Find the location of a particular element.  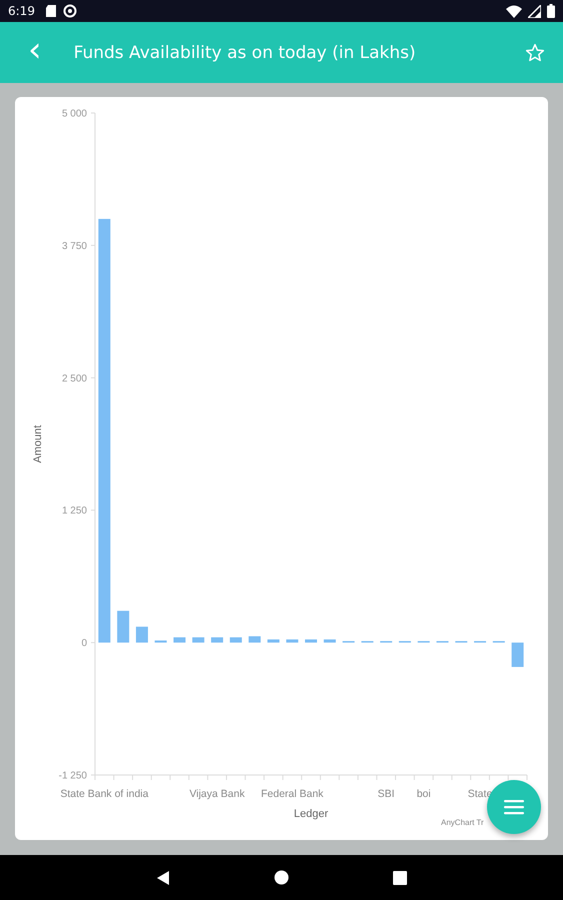

page-title: Funds Availability as on today (in Lakhs) is located at coordinates (245, 52).